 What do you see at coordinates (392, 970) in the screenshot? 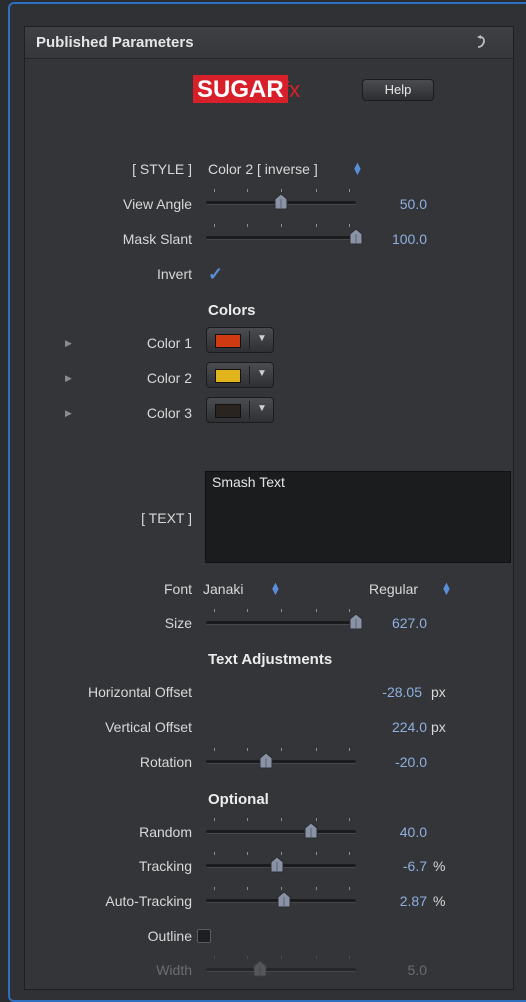
I see `width-value: 5.0` at bounding box center [392, 970].